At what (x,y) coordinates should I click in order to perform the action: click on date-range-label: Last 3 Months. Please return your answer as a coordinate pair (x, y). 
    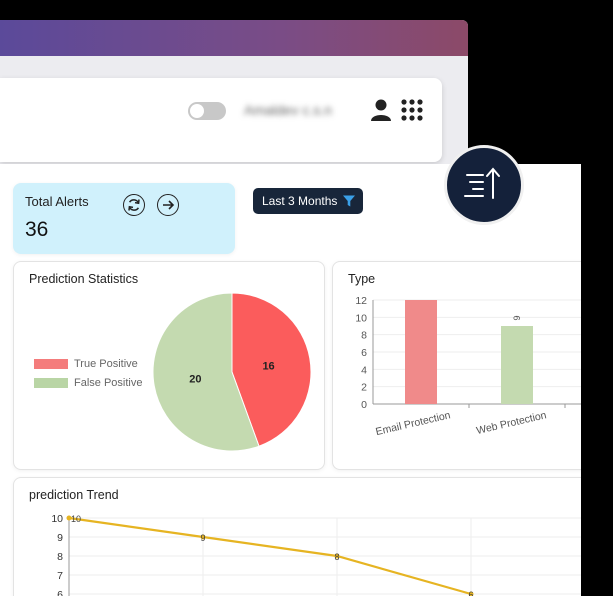
    Looking at the image, I should click on (300, 201).